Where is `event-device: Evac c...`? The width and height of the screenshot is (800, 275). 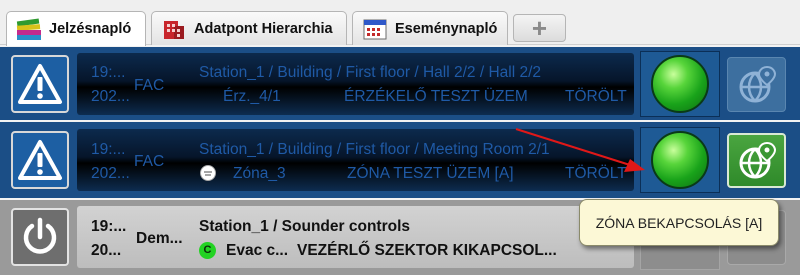
event-device: Evac c... is located at coordinates (257, 250).